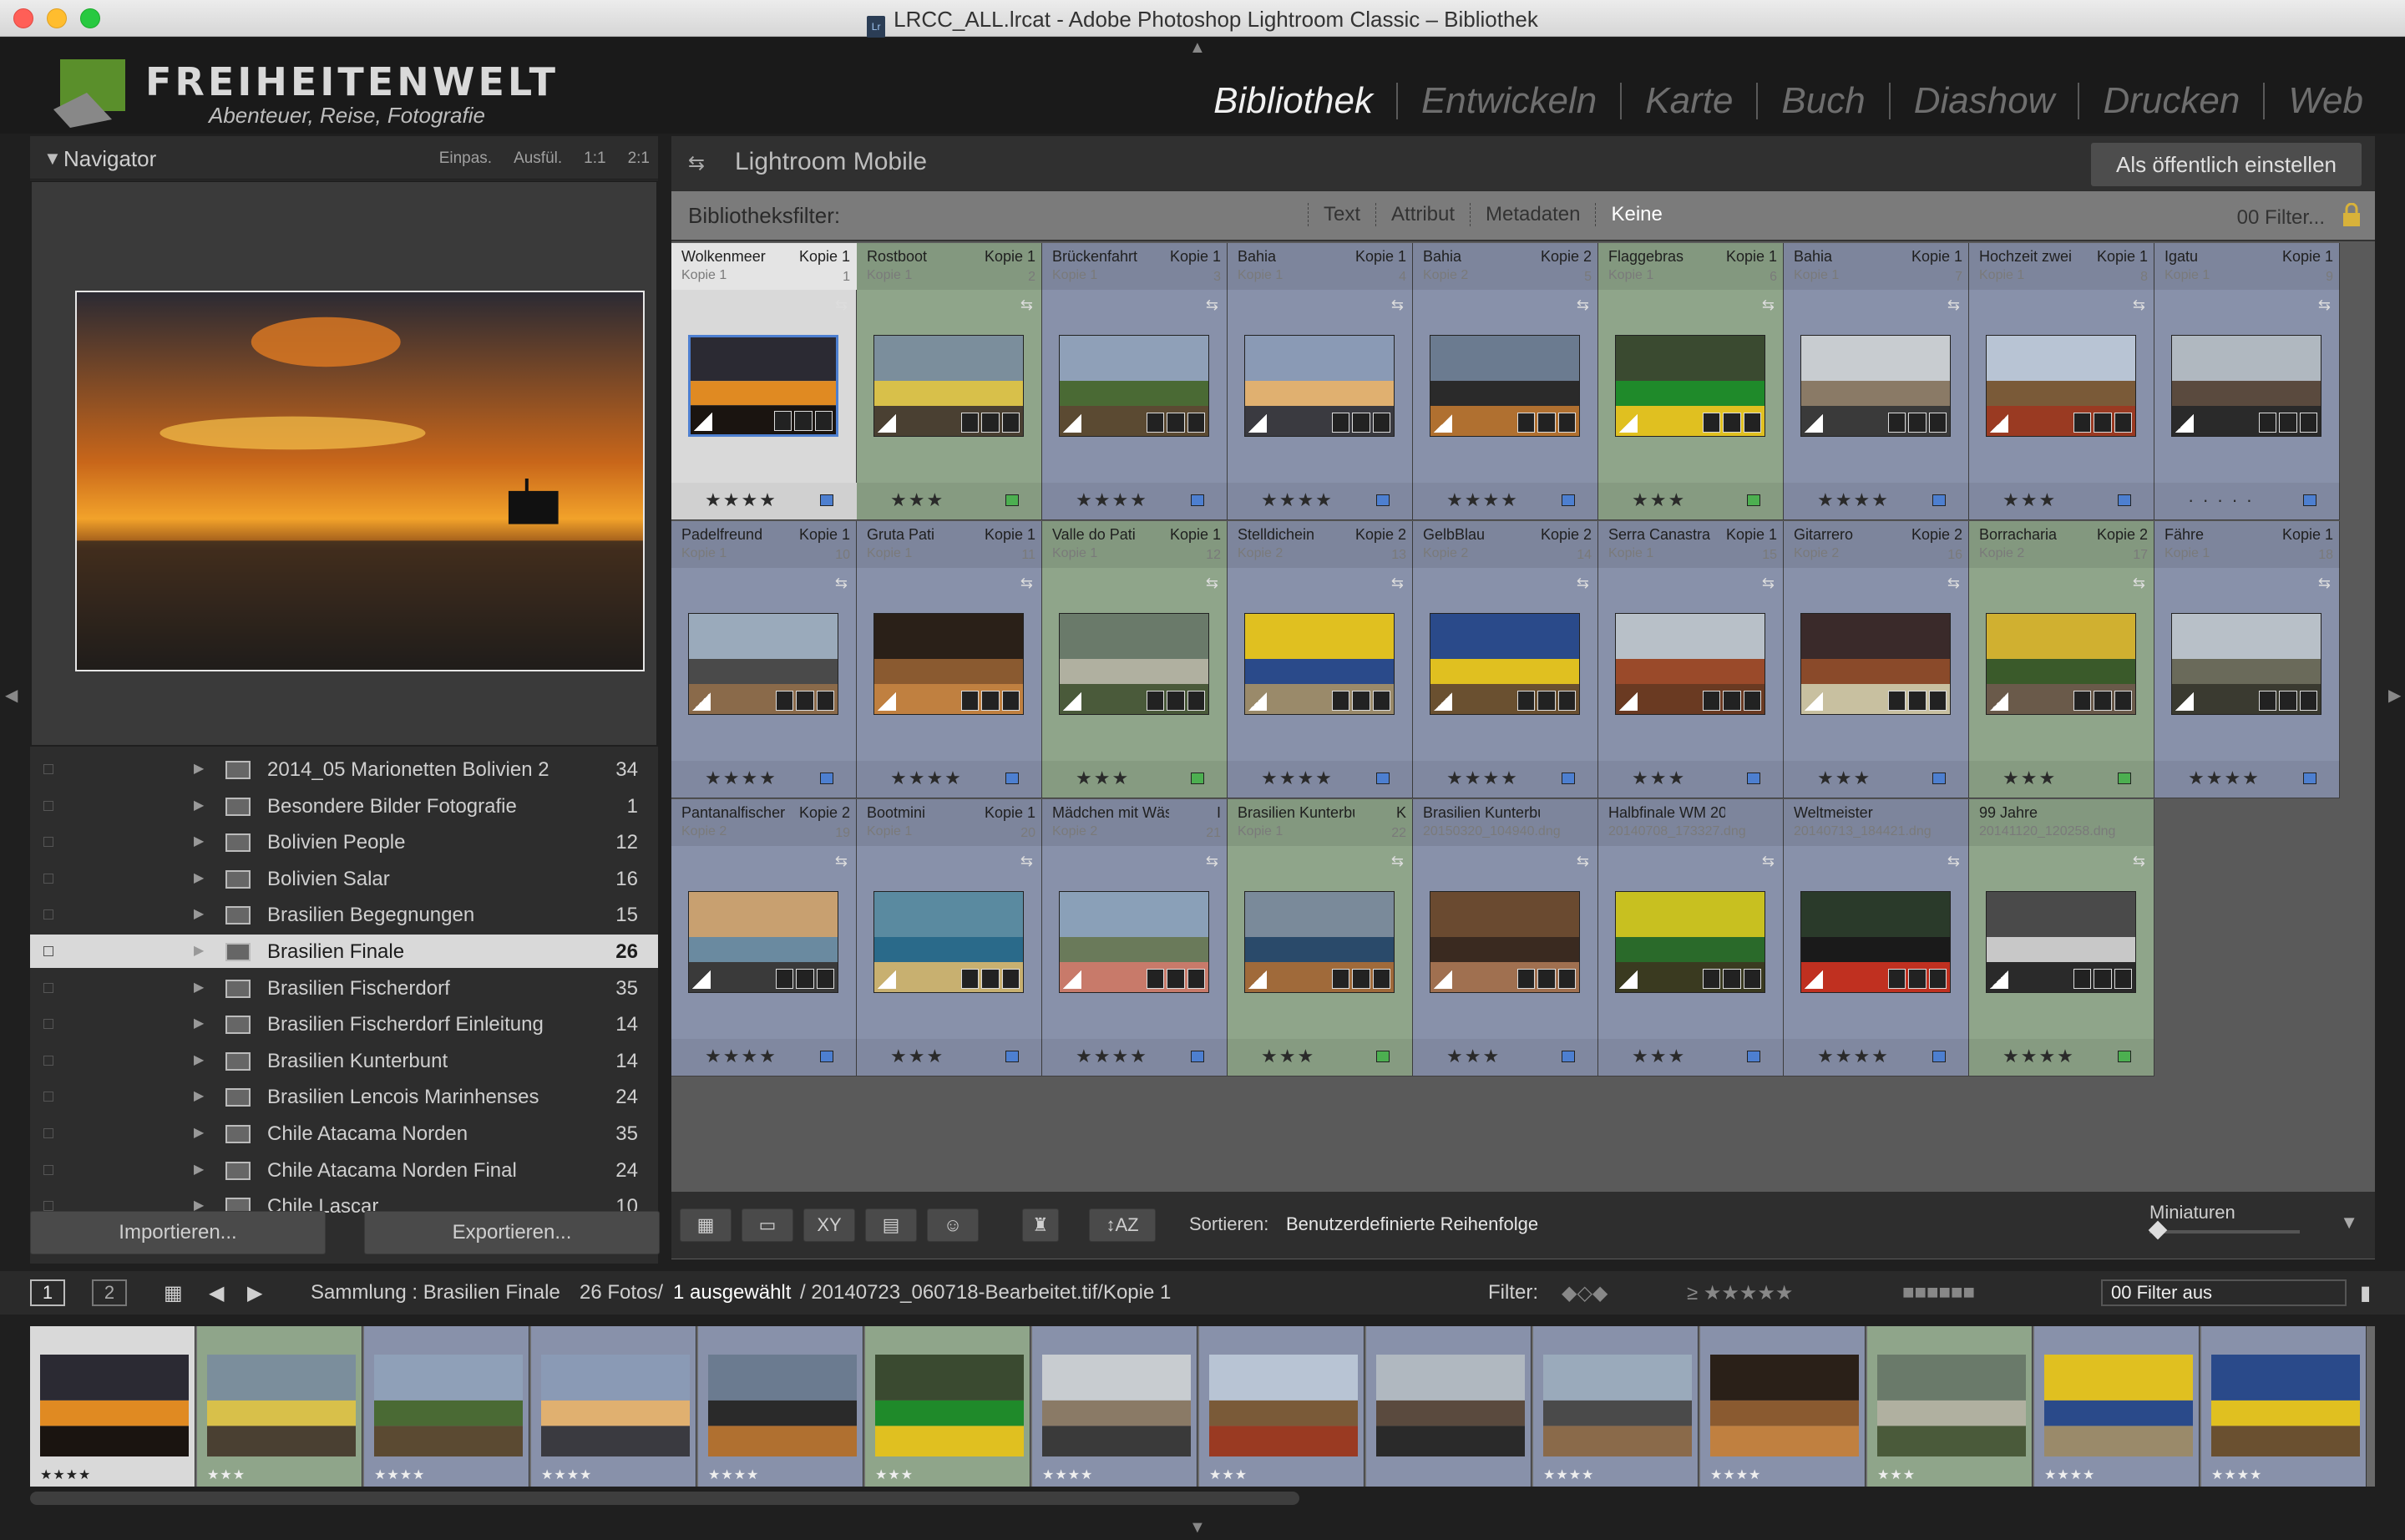 Image resolution: width=2405 pixels, height=1540 pixels. I want to click on module-drucken: Drucken, so click(2171, 101).